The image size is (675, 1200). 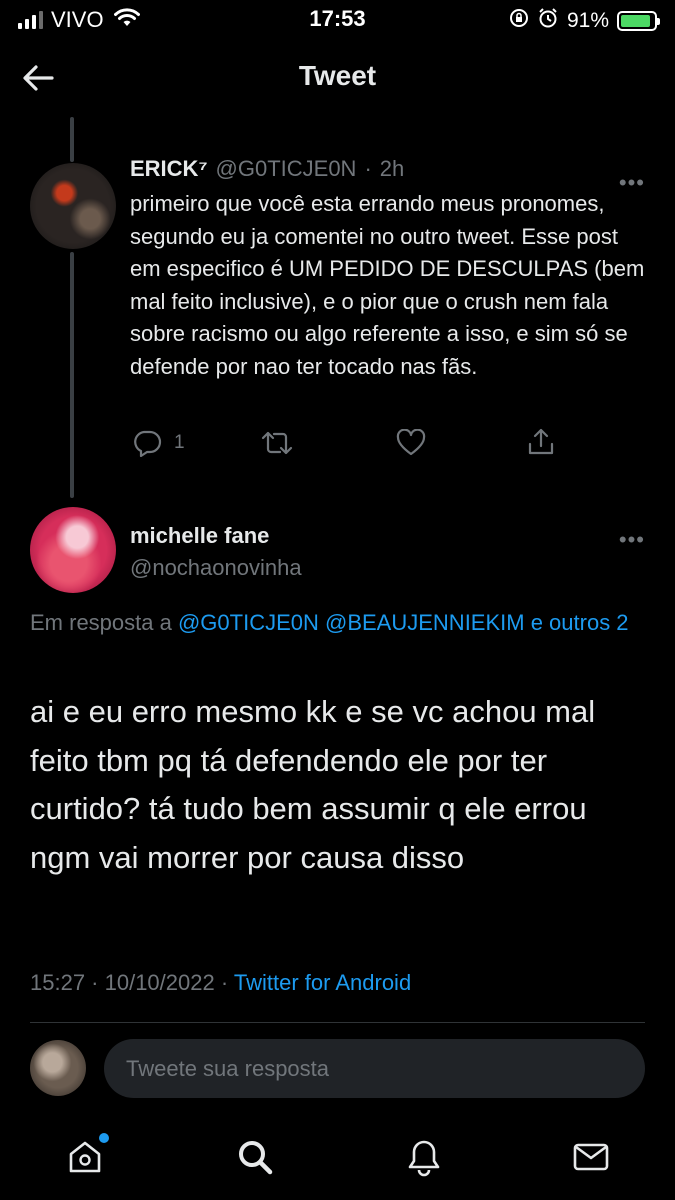 I want to click on home-icon, so click(x=85, y=1157).